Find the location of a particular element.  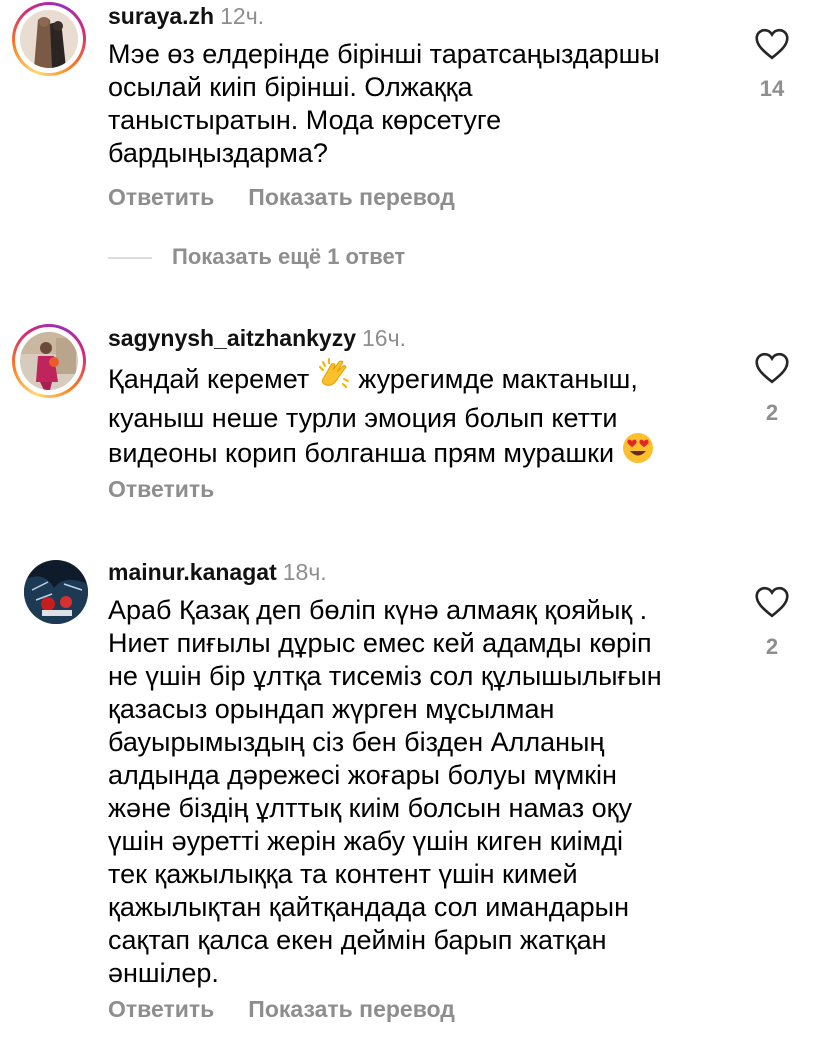

comment-text-line: алдында дәрежесі жоғары болуы мүмкін is located at coordinates (362, 775).